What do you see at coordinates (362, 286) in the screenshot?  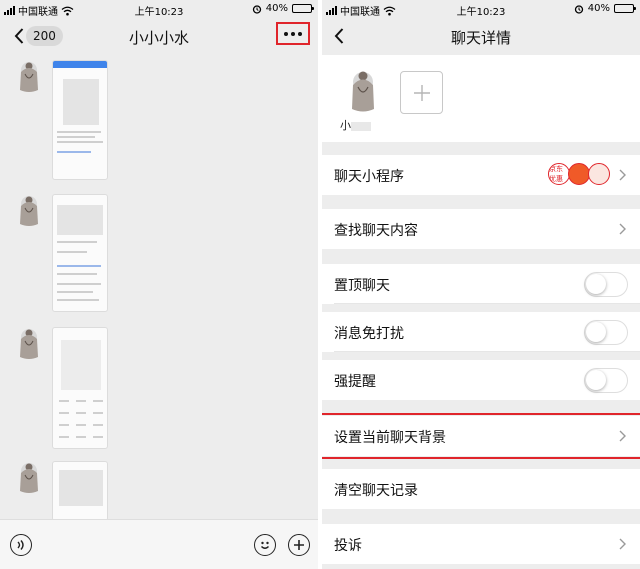 I see `pin-chat-label: 置顶聊天` at bounding box center [362, 286].